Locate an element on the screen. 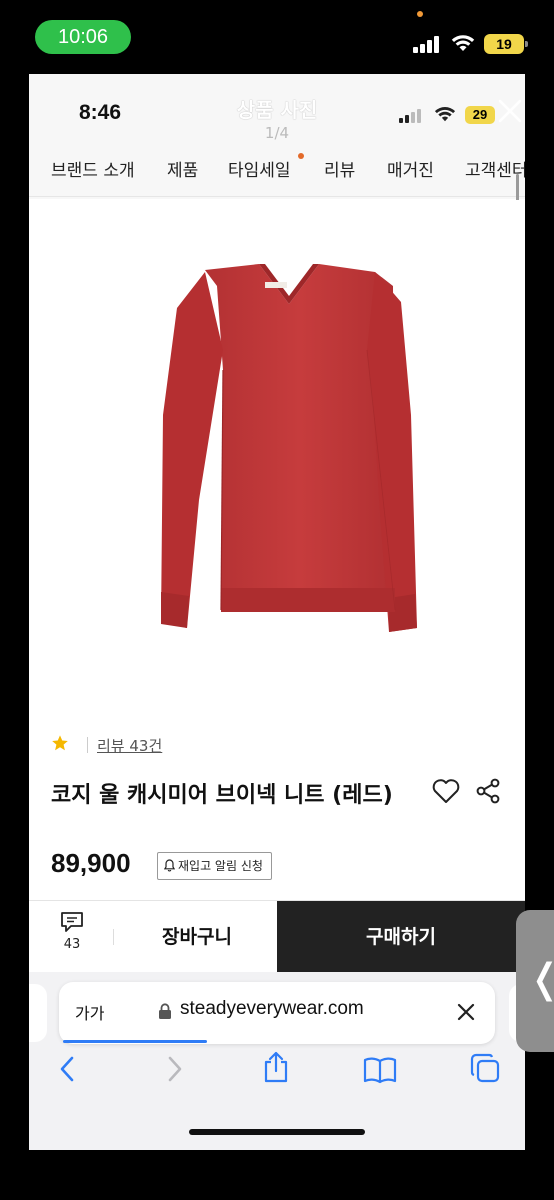  wifi-icon is located at coordinates (463, 43).